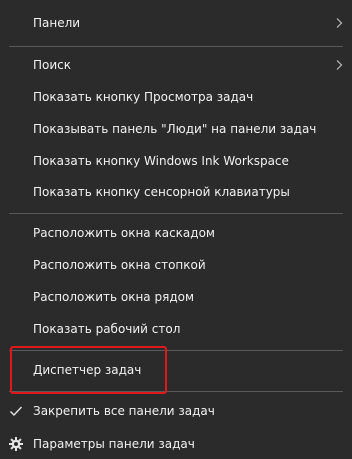 The height and width of the screenshot is (459, 352). What do you see at coordinates (16, 411) in the screenshot?
I see `checkmark-icon` at bounding box center [16, 411].